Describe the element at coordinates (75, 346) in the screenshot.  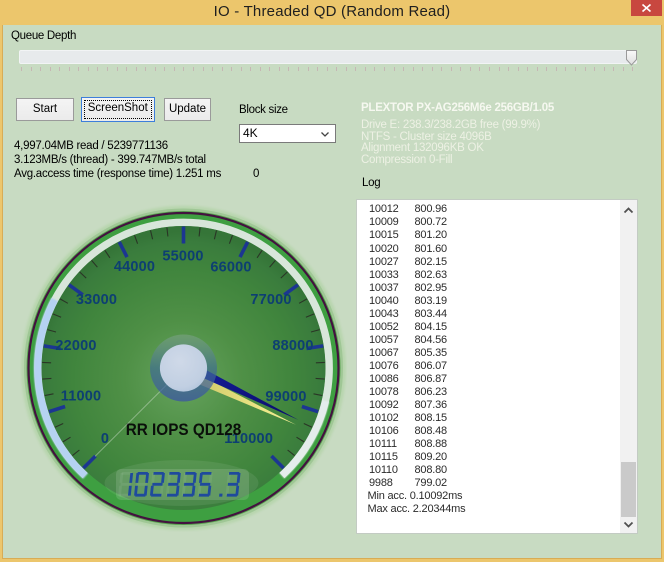
I see `svg-text: 22000` at that location.